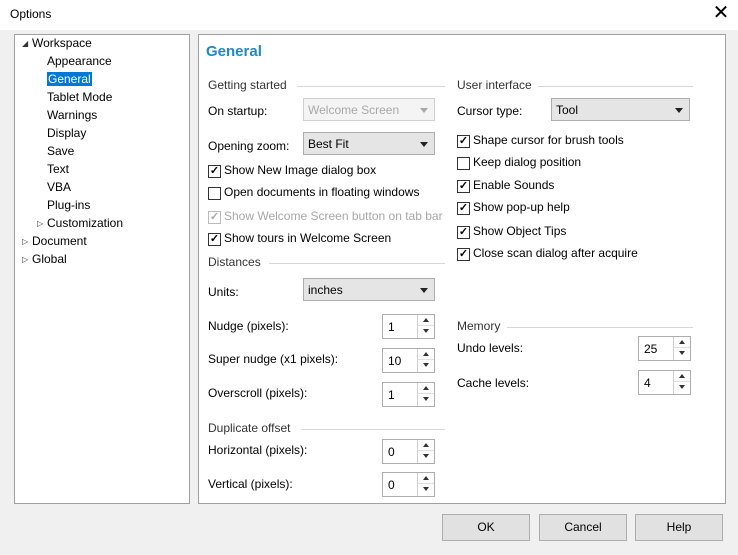  What do you see at coordinates (490, 348) in the screenshot?
I see `undo-levels-label: Undo levels:` at bounding box center [490, 348].